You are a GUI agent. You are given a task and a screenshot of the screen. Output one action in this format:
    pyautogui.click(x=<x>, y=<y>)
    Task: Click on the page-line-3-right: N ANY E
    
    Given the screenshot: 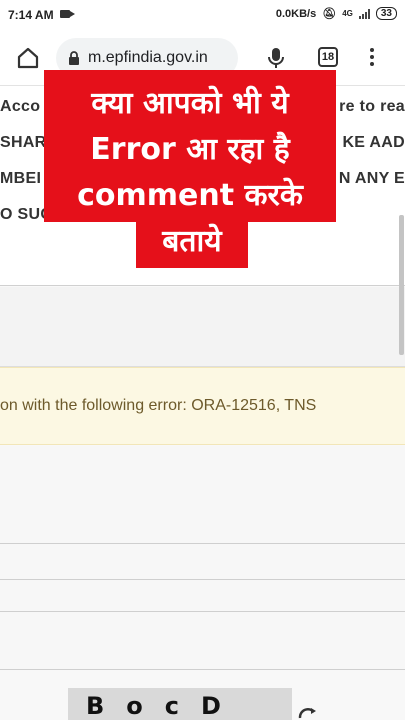 What is the action you would take?
    pyautogui.click(x=371, y=178)
    